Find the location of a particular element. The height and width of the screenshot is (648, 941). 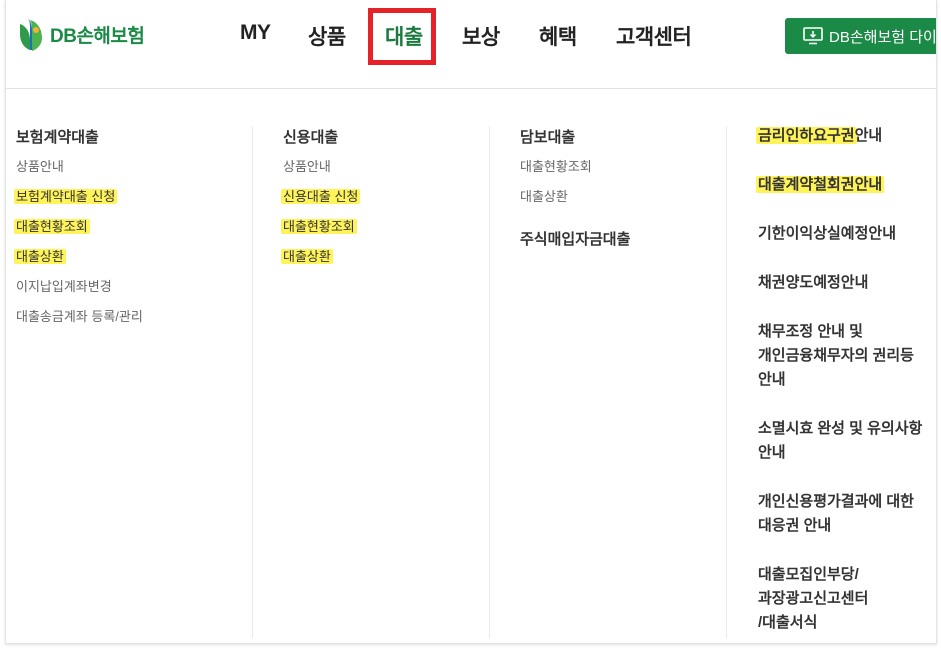

col-title-secured-loan: 담보대출 is located at coordinates (548, 137).